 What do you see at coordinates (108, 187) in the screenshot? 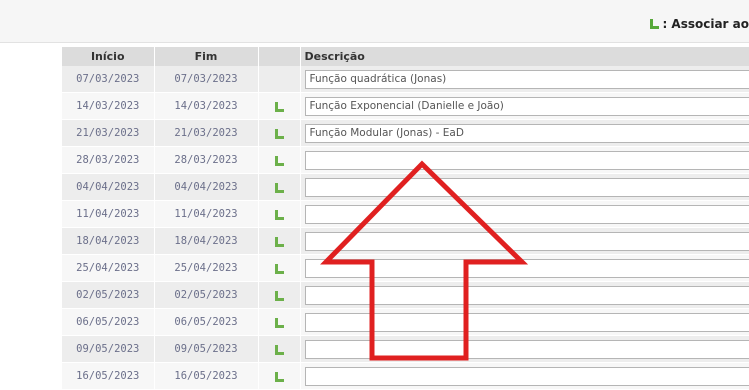
I see `cell-inicio: 04/04/2023` at bounding box center [108, 187].